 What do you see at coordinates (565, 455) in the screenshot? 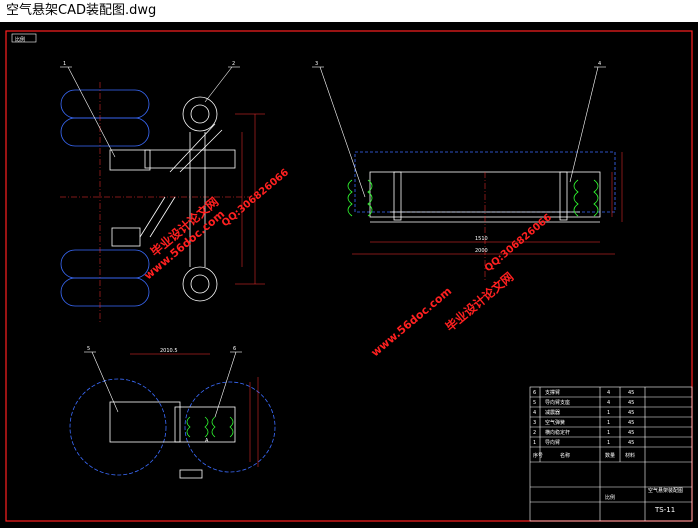
I see `header-name: 名称` at bounding box center [565, 455].